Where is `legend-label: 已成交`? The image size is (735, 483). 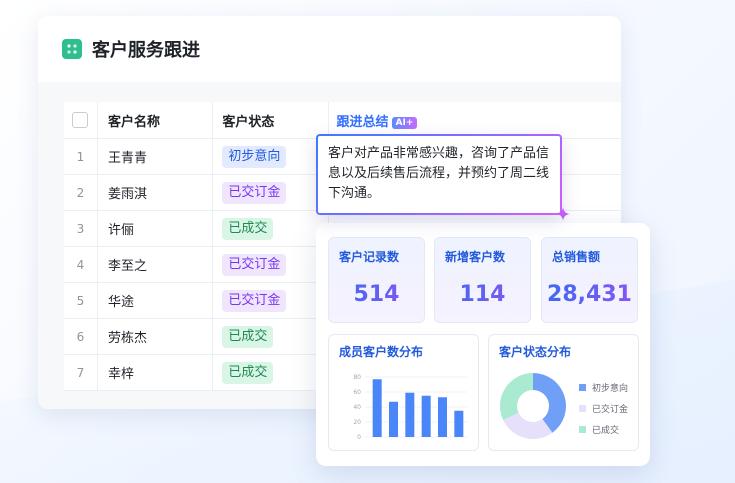 legend-label: 已成交 is located at coordinates (606, 431).